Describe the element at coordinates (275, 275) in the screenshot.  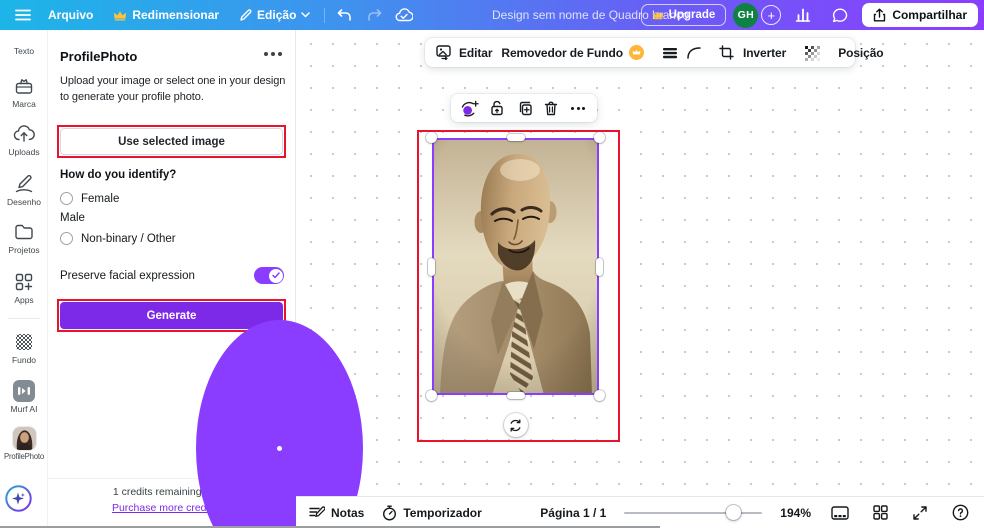
I see `toggle-knob` at that location.